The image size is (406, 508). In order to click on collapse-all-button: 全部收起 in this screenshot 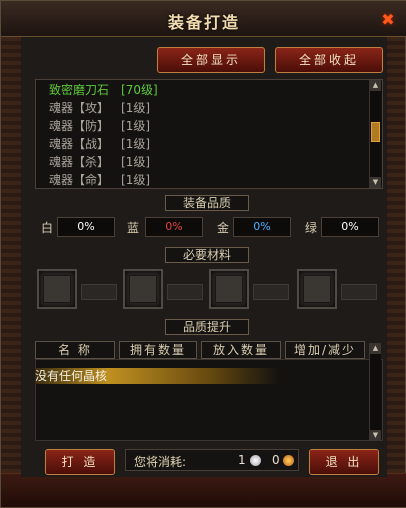, I will do `click(329, 60)`.